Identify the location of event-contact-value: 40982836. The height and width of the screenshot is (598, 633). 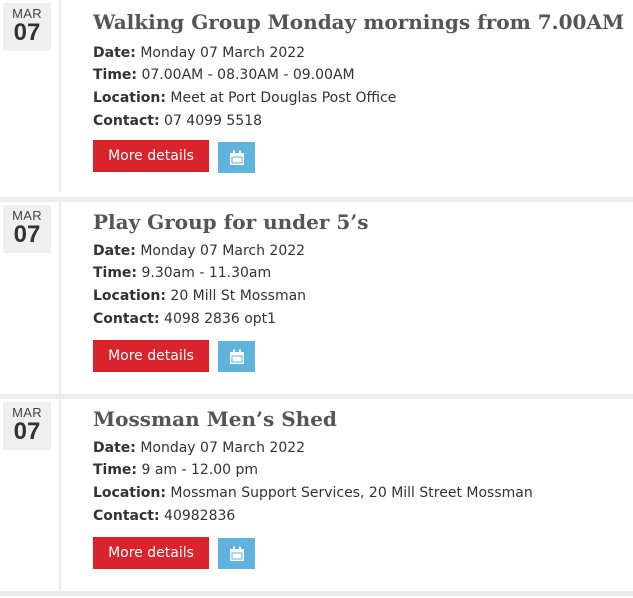
(200, 516).